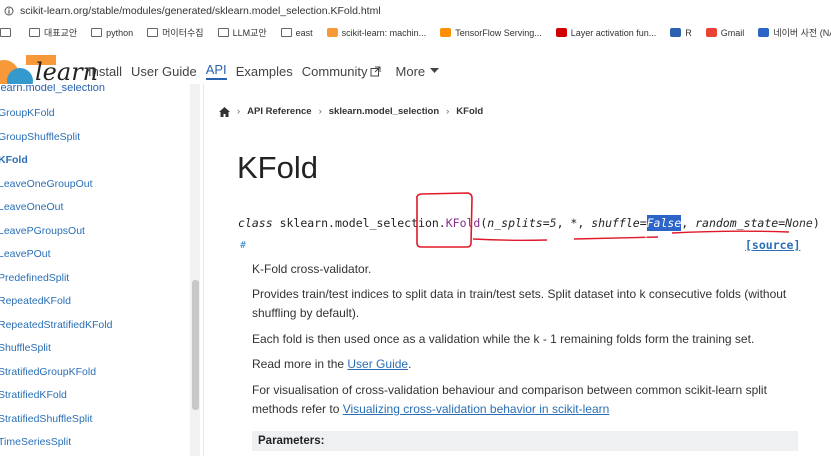  Describe the element at coordinates (676, 32) in the screenshot. I see `r-favicon` at that location.